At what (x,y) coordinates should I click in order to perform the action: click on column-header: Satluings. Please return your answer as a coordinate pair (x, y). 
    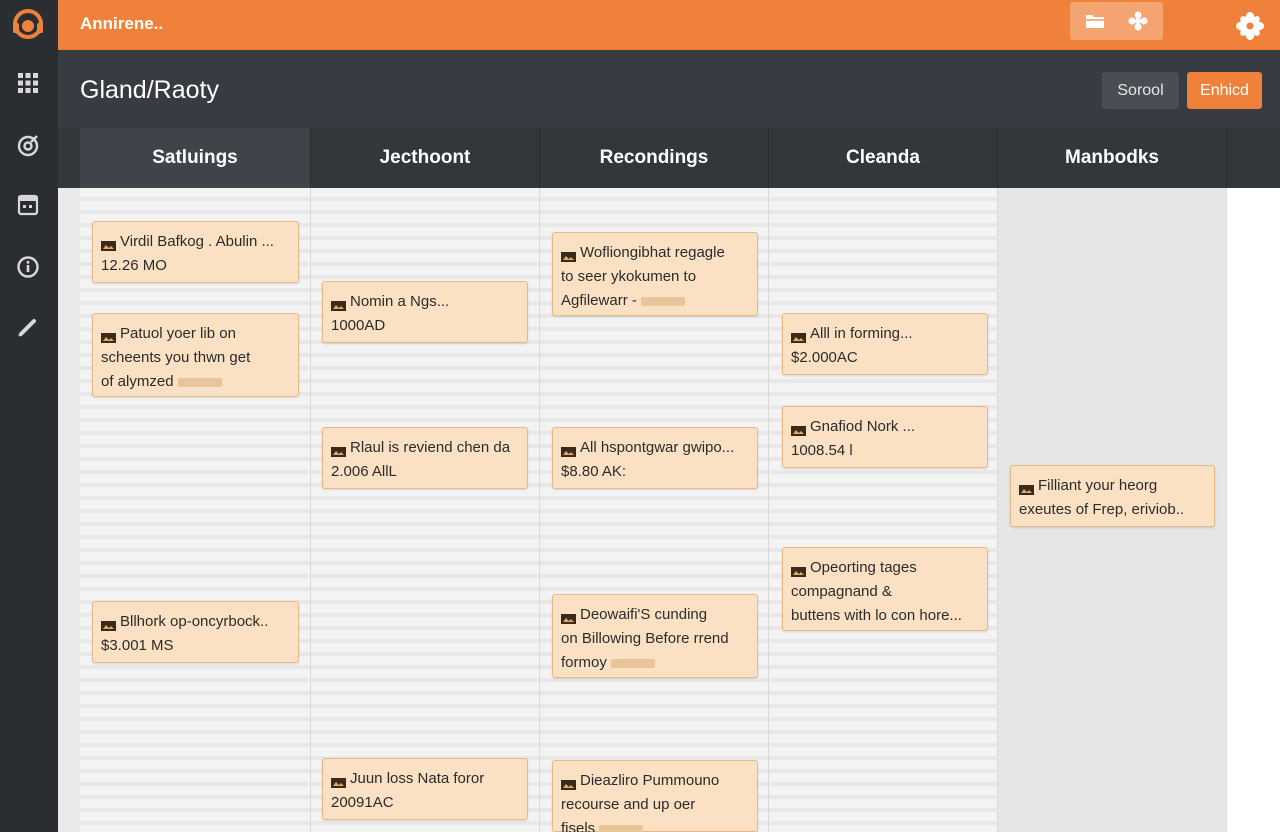
    Looking at the image, I should click on (195, 158).